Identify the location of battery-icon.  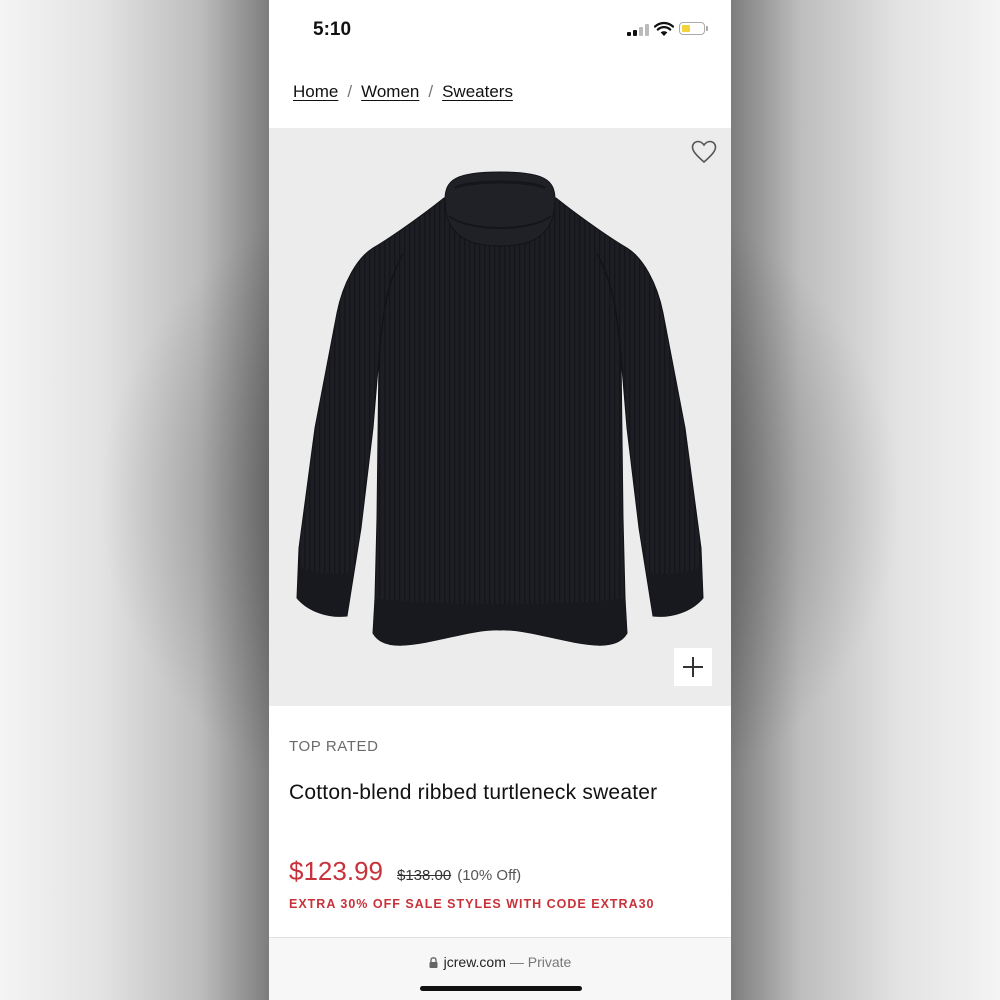
(692, 28).